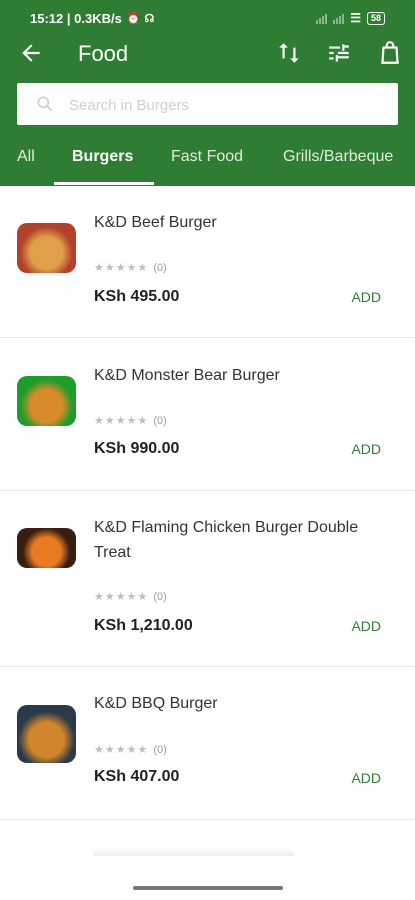 The image size is (415, 900). What do you see at coordinates (375, 18) in the screenshot?
I see `battery-icon: 58` at bounding box center [375, 18].